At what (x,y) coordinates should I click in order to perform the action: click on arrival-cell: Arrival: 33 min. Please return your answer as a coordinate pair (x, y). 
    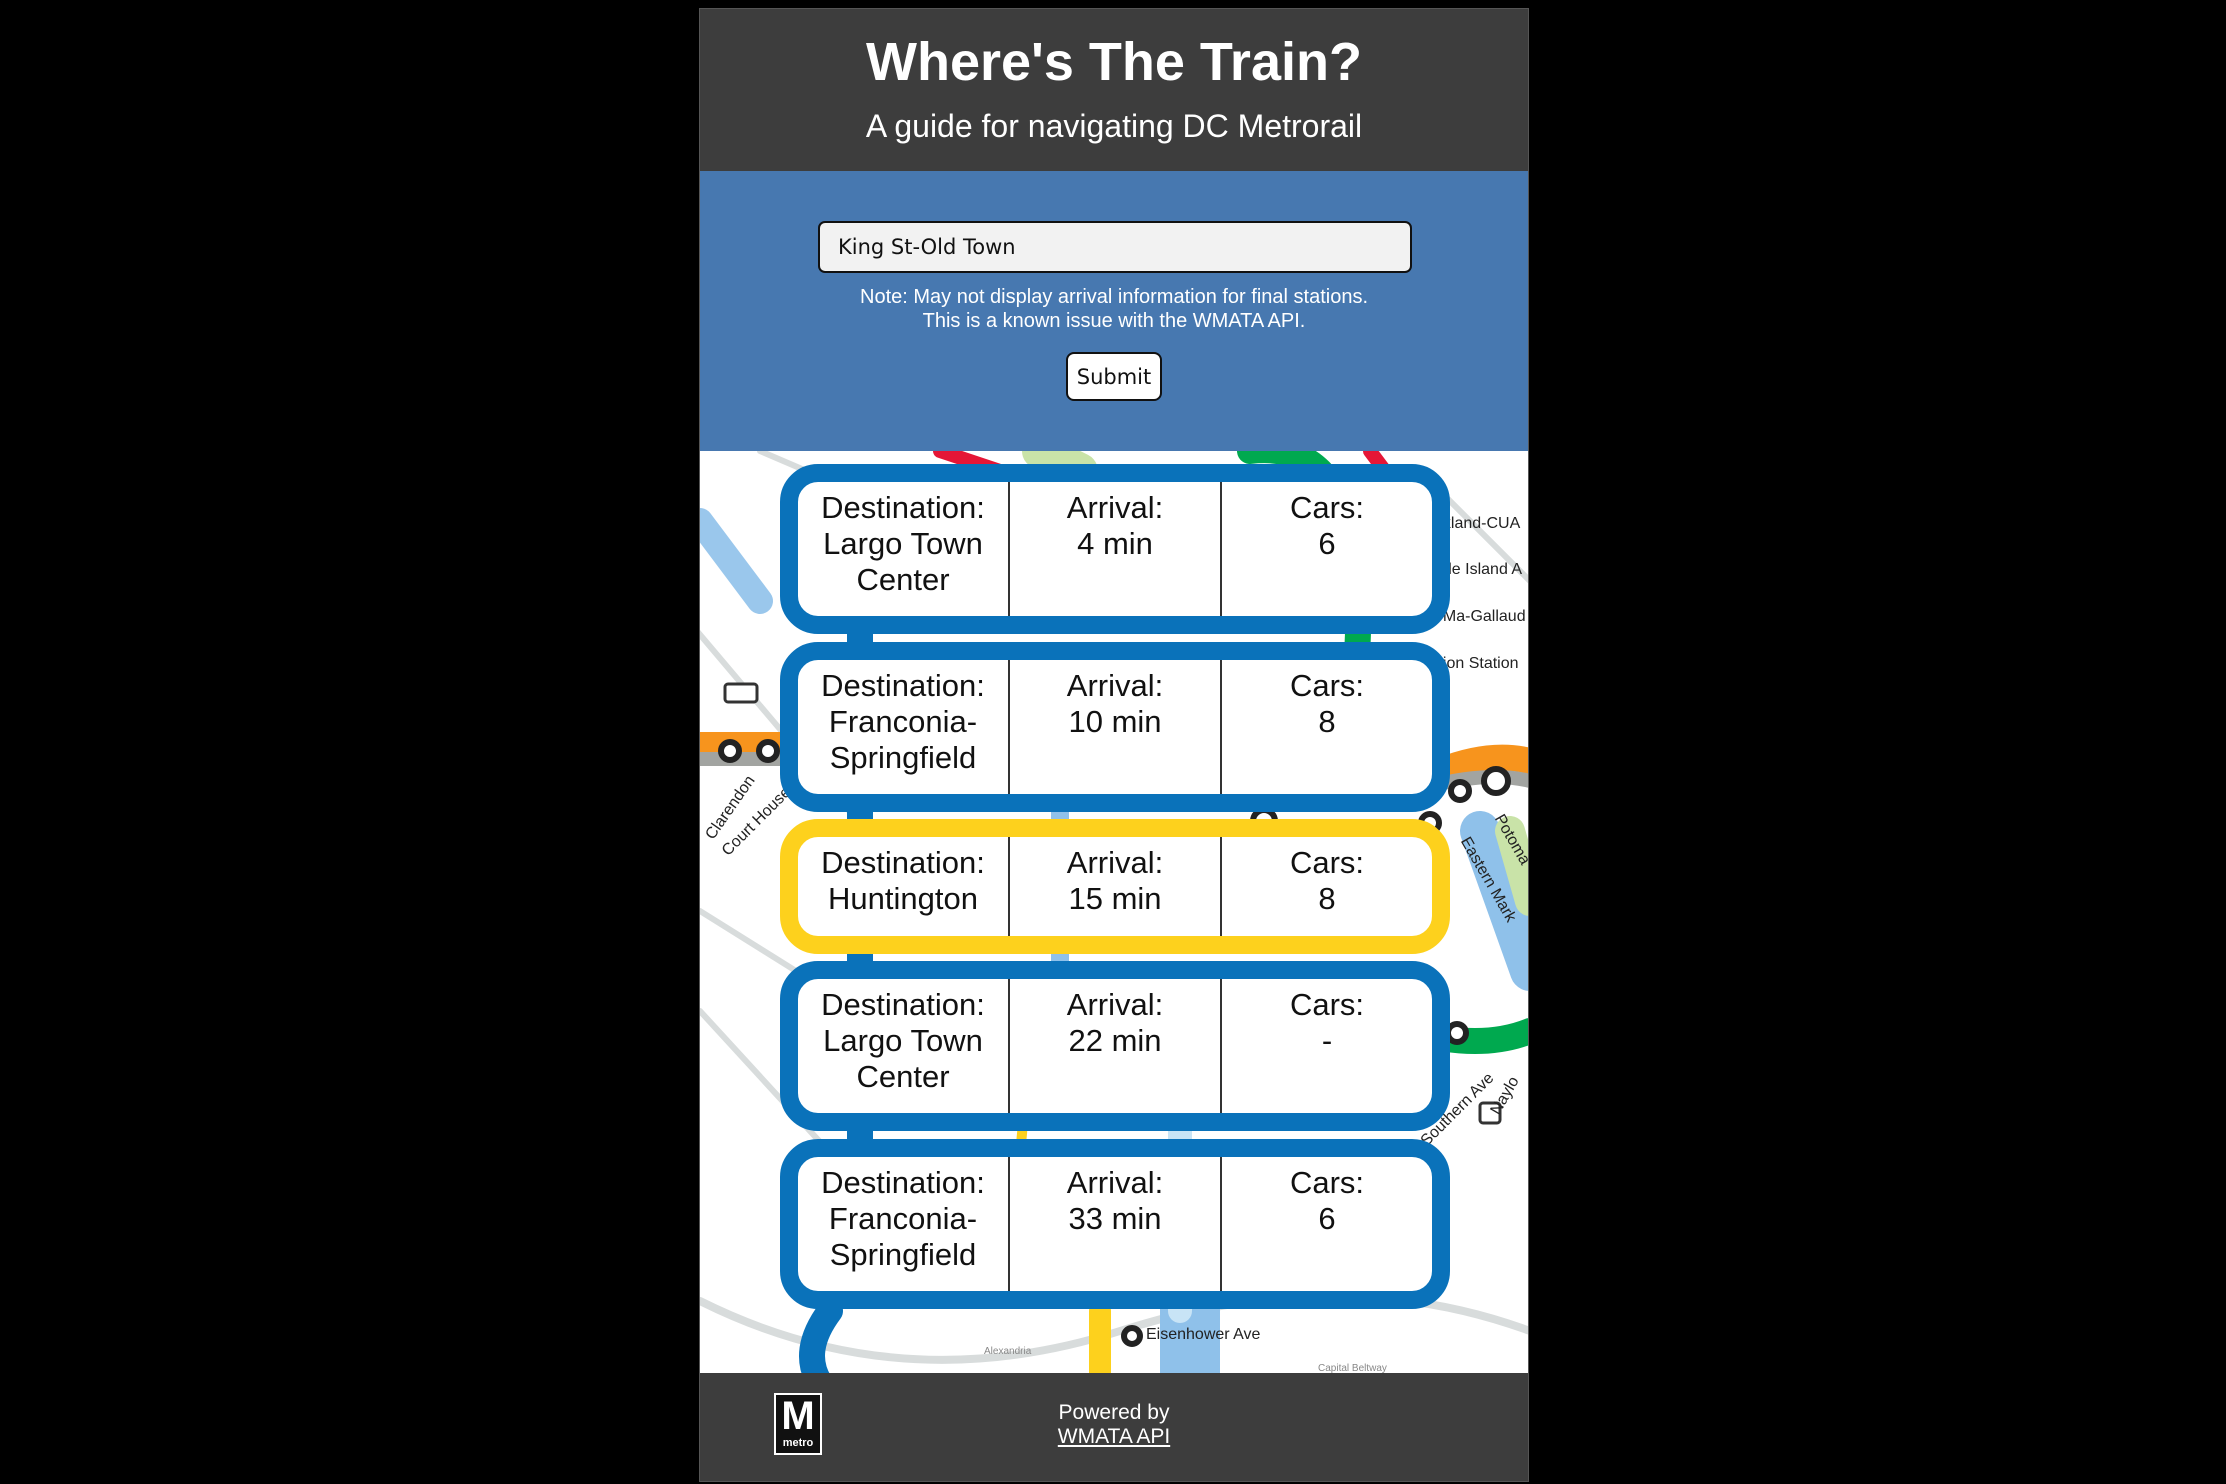
    Looking at the image, I should click on (1114, 1224).